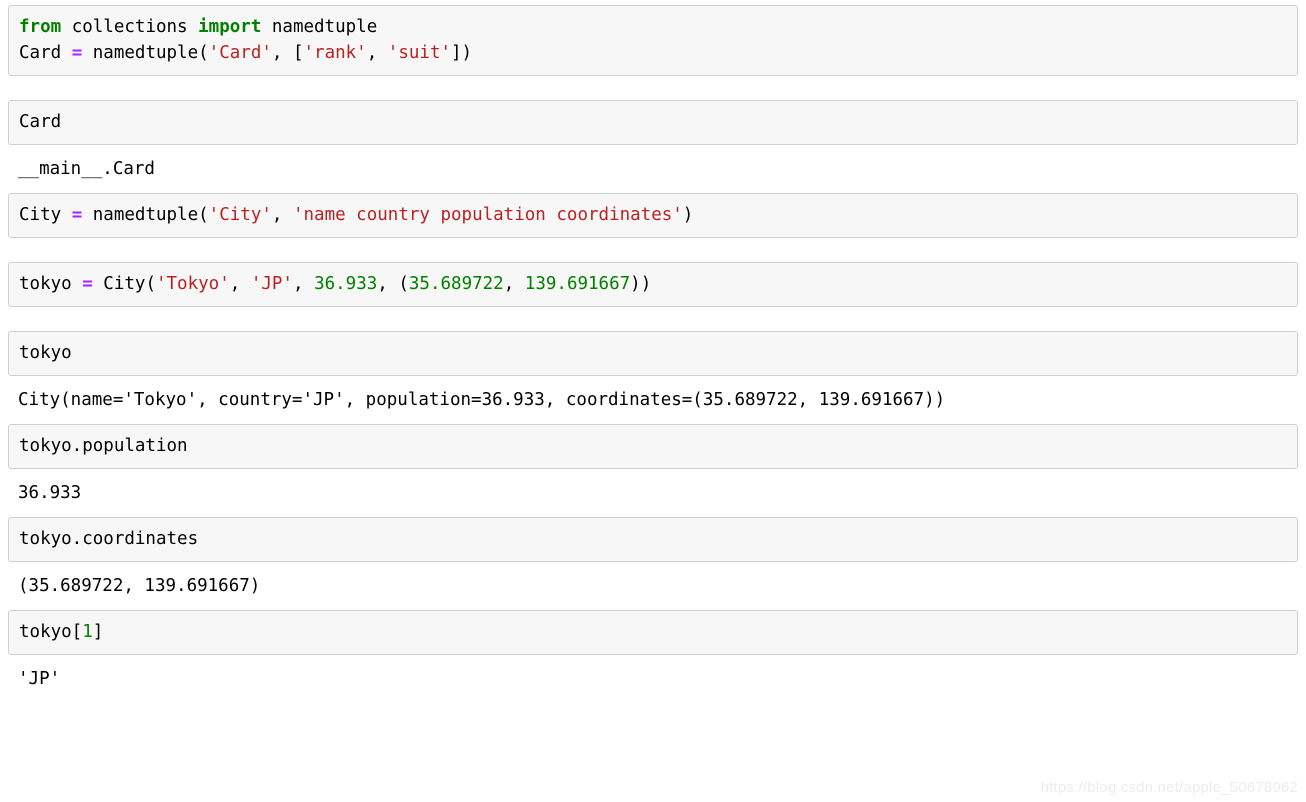  Describe the element at coordinates (653, 27) in the screenshot. I see `code-line: from collections import namedtuple` at that location.